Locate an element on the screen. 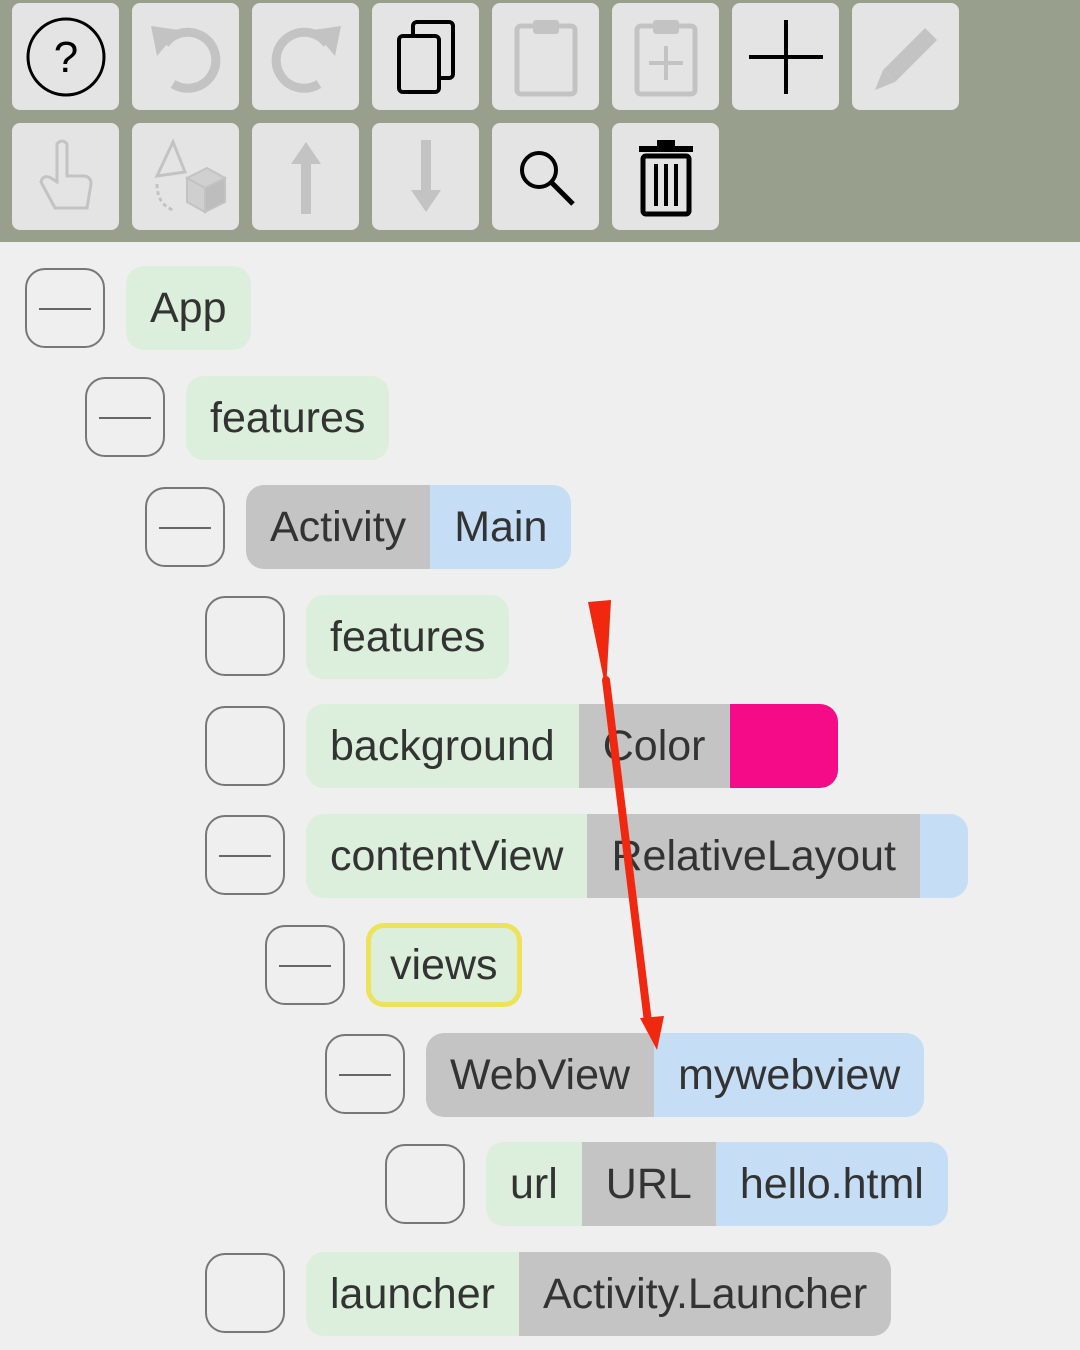  search-button is located at coordinates (545, 176).